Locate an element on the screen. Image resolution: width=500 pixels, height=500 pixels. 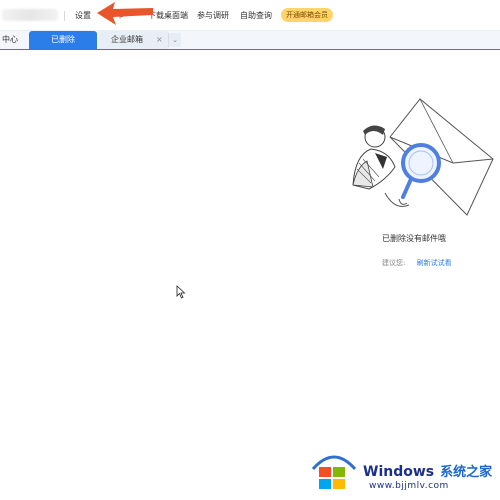
watermark-brand-cn: 系统之家 is located at coordinates (466, 472).